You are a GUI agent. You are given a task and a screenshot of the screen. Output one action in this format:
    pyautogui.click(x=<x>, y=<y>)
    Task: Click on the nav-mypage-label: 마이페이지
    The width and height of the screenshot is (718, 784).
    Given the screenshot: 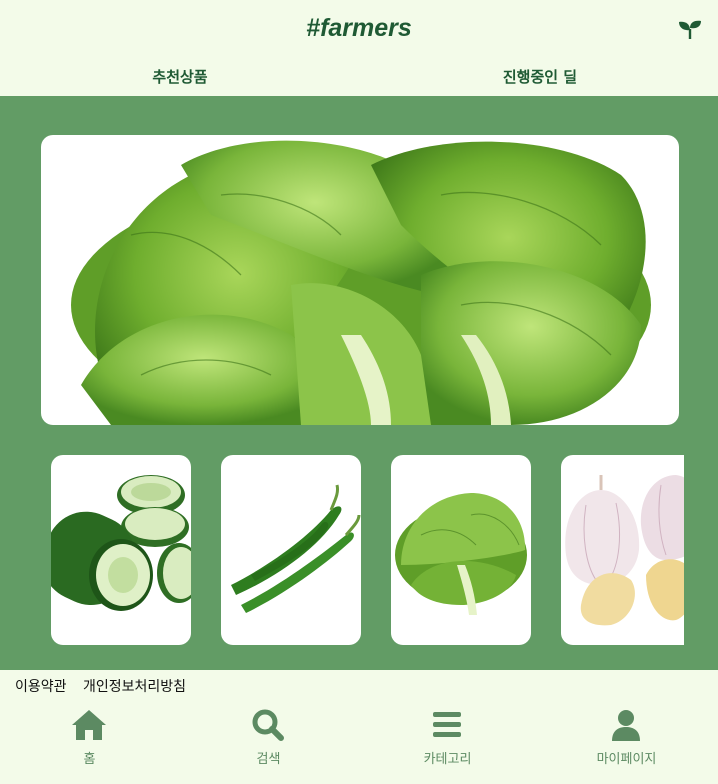 What is the action you would take?
    pyautogui.click(x=626, y=759)
    